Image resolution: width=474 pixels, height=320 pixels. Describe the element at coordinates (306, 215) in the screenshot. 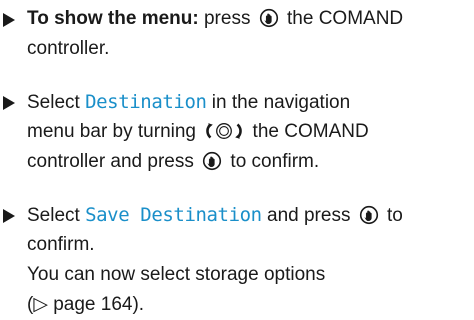

I see `step-3-text-mid: and press` at that location.